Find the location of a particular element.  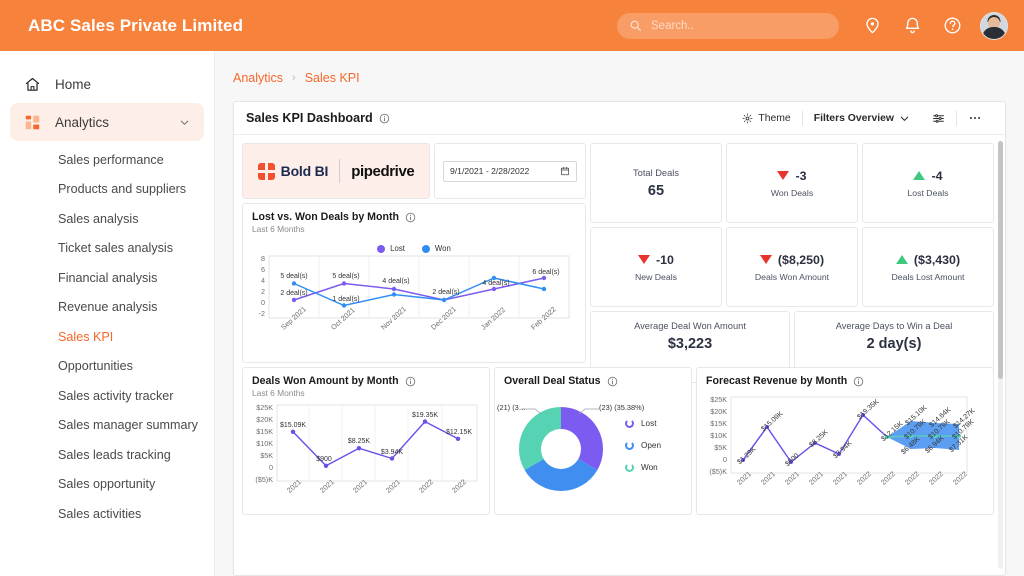

sidebar-sub-label: Sales performance is located at coordinates (111, 159).